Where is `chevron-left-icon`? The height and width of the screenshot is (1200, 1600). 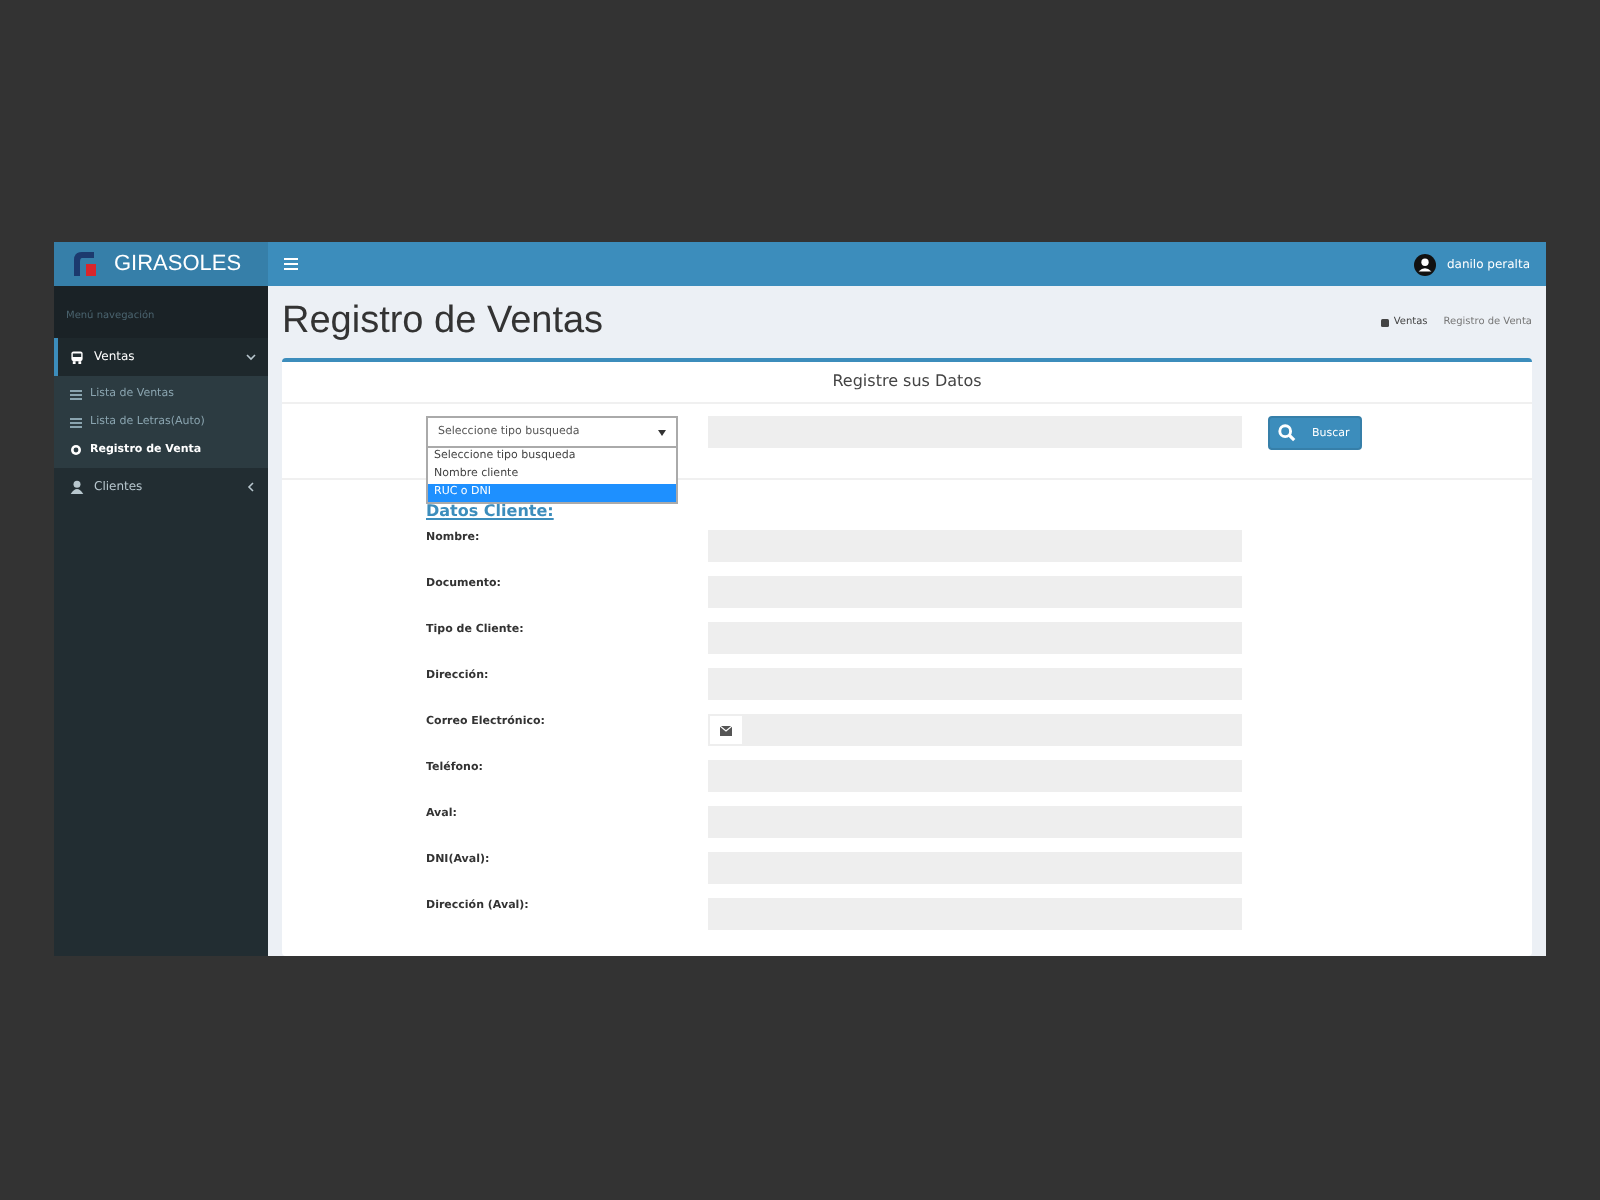 chevron-left-icon is located at coordinates (251, 487).